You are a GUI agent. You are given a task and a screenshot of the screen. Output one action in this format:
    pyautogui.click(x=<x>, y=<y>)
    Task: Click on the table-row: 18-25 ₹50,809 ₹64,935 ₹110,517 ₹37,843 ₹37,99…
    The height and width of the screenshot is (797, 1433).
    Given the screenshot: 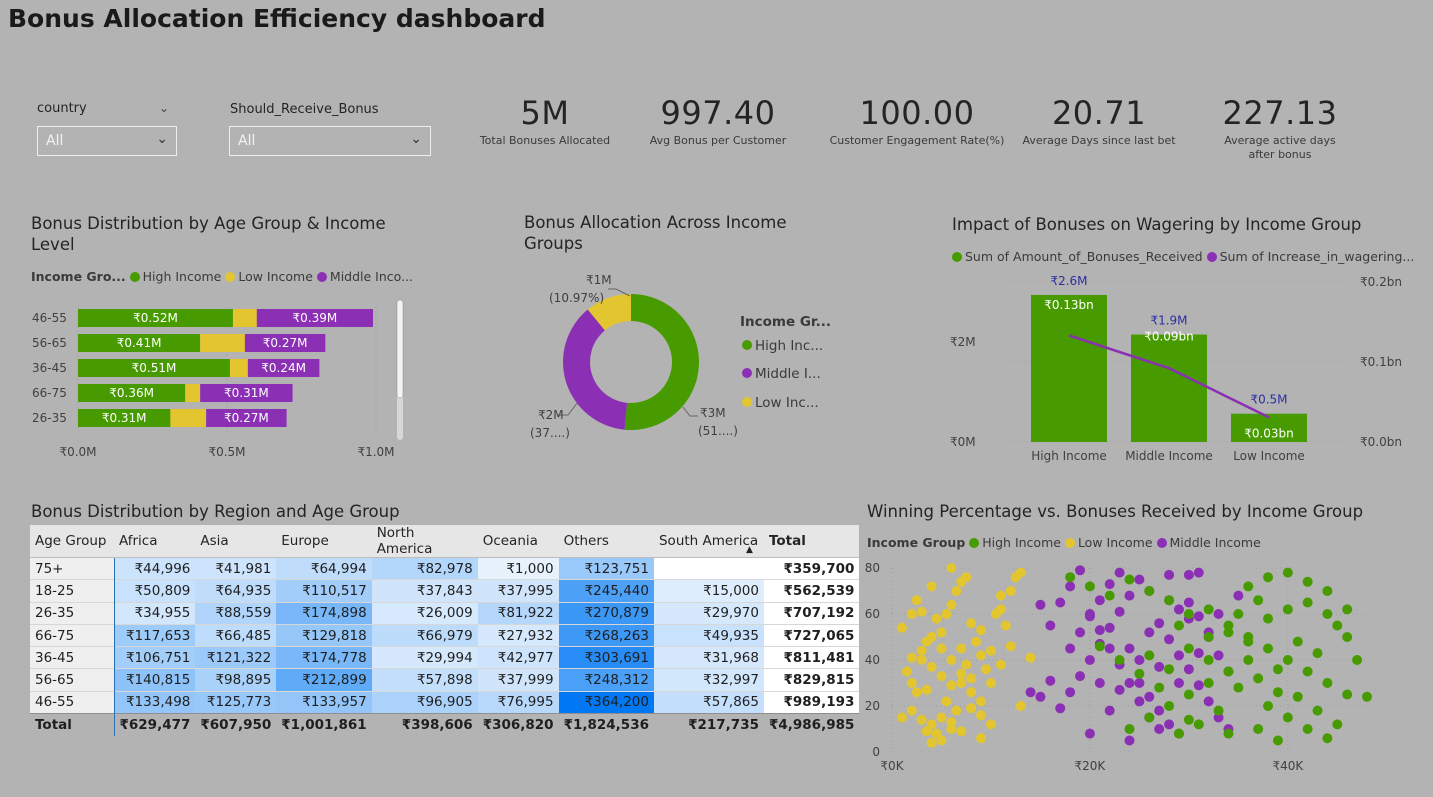 What is the action you would take?
    pyautogui.click(x=445, y=591)
    